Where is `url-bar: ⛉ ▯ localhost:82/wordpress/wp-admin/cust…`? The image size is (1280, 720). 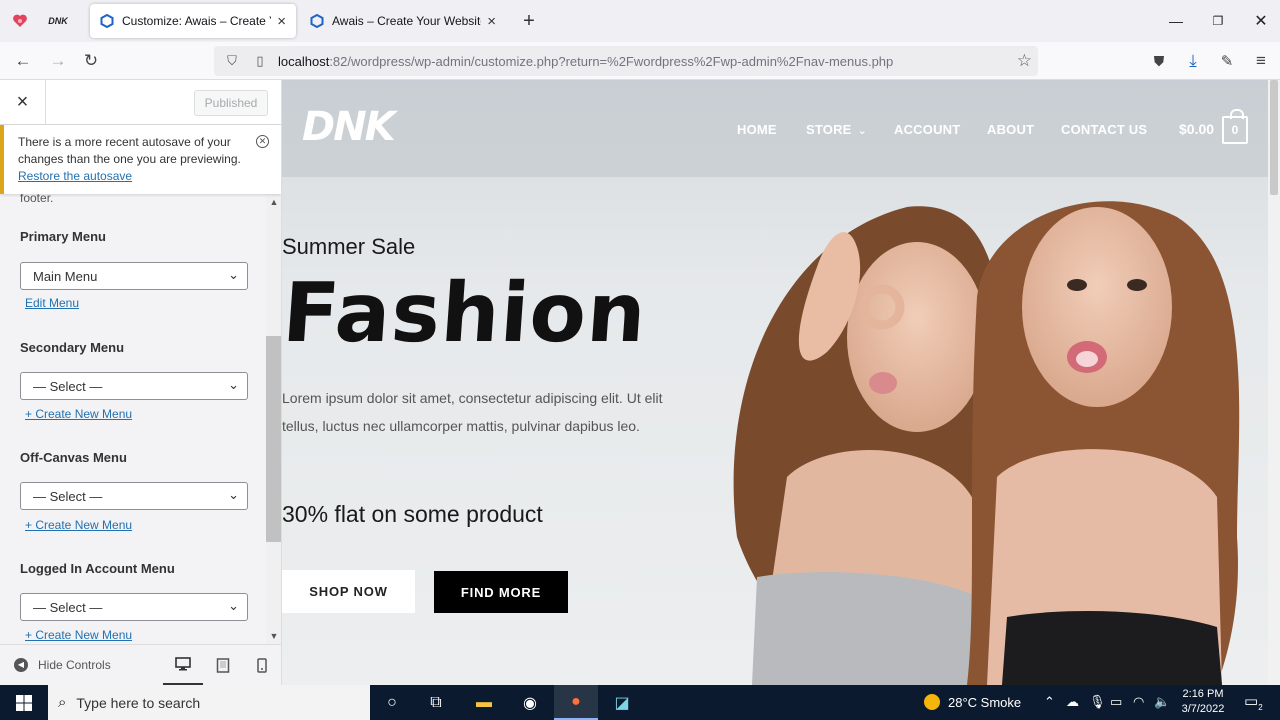 url-bar: ⛉ ▯ localhost:82/wordpress/wp-admin/cust… is located at coordinates (626, 61).